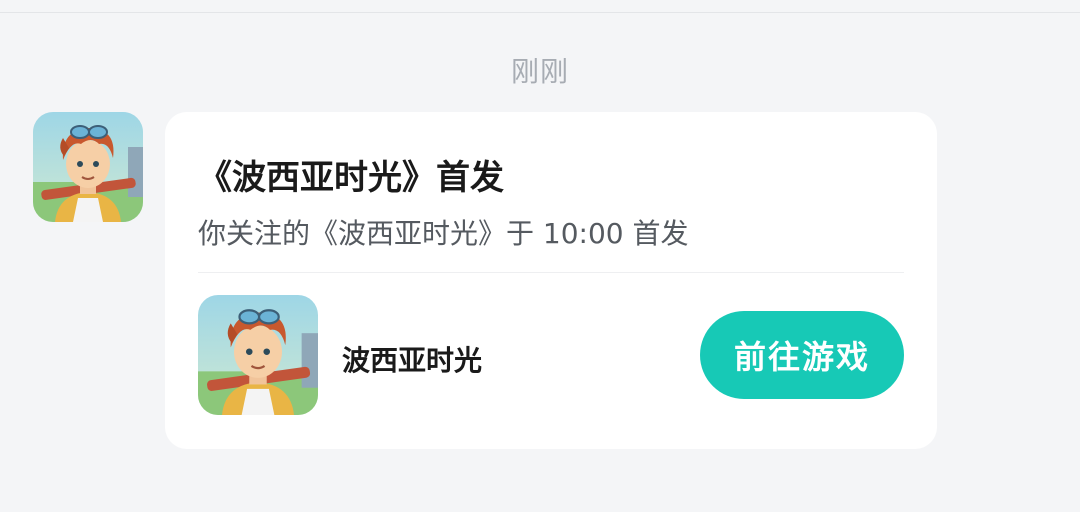 The image size is (1080, 512). What do you see at coordinates (551, 272) in the screenshot?
I see `card-divider` at bounding box center [551, 272].